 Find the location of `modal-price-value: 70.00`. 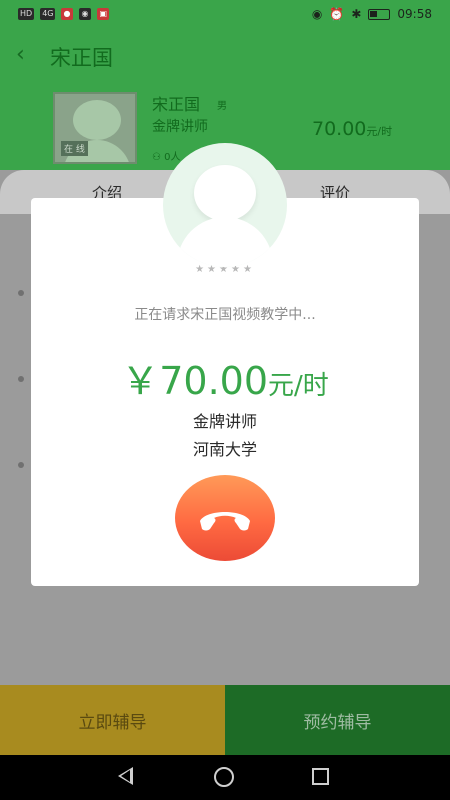

modal-price-value: 70.00 is located at coordinates (214, 381).